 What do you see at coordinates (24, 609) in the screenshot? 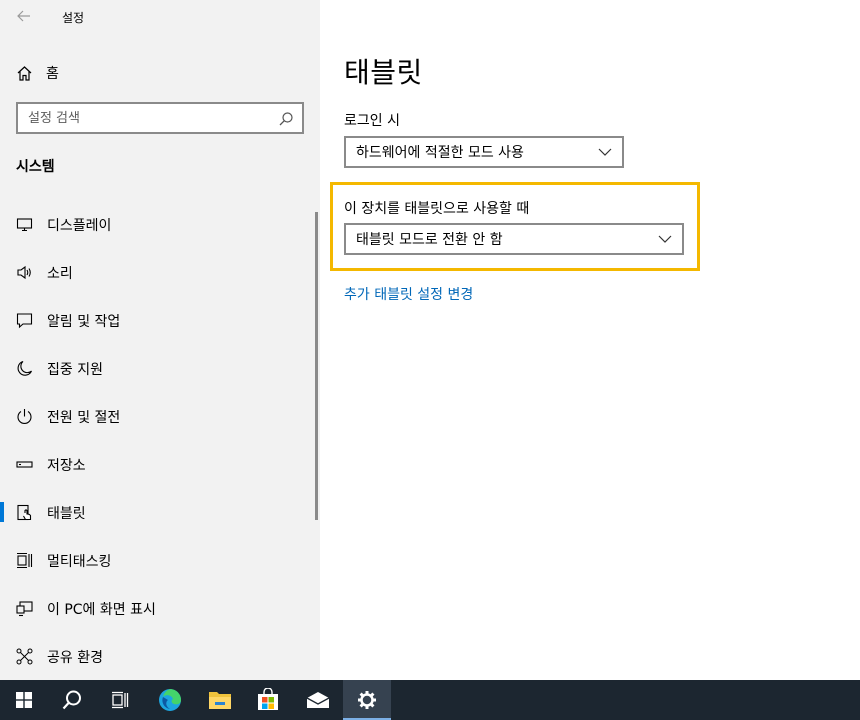
I see `project-icon` at bounding box center [24, 609].